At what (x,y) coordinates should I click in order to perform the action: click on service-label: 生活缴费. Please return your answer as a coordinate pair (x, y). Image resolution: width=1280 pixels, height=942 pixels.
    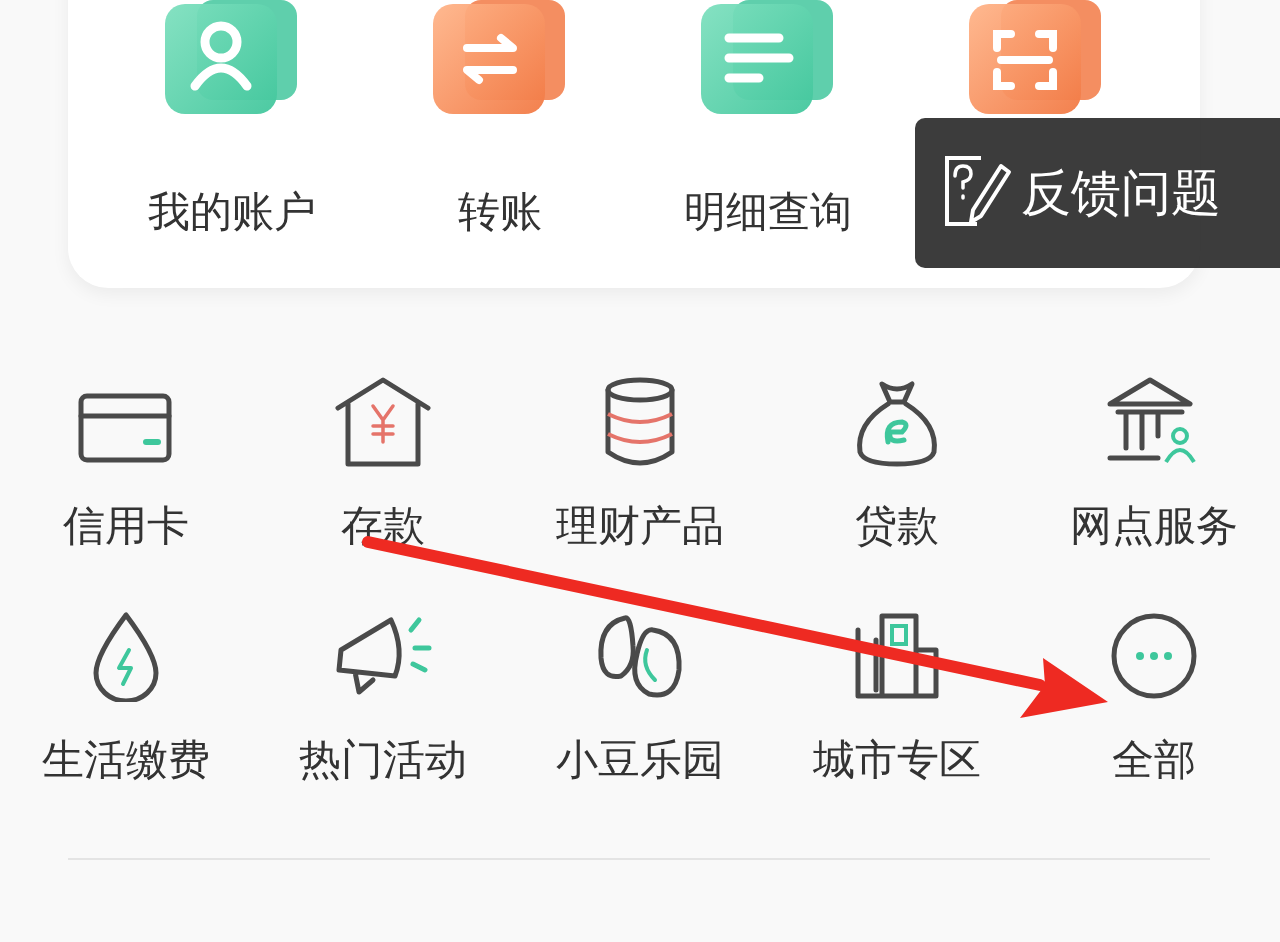
    Looking at the image, I should click on (126, 760).